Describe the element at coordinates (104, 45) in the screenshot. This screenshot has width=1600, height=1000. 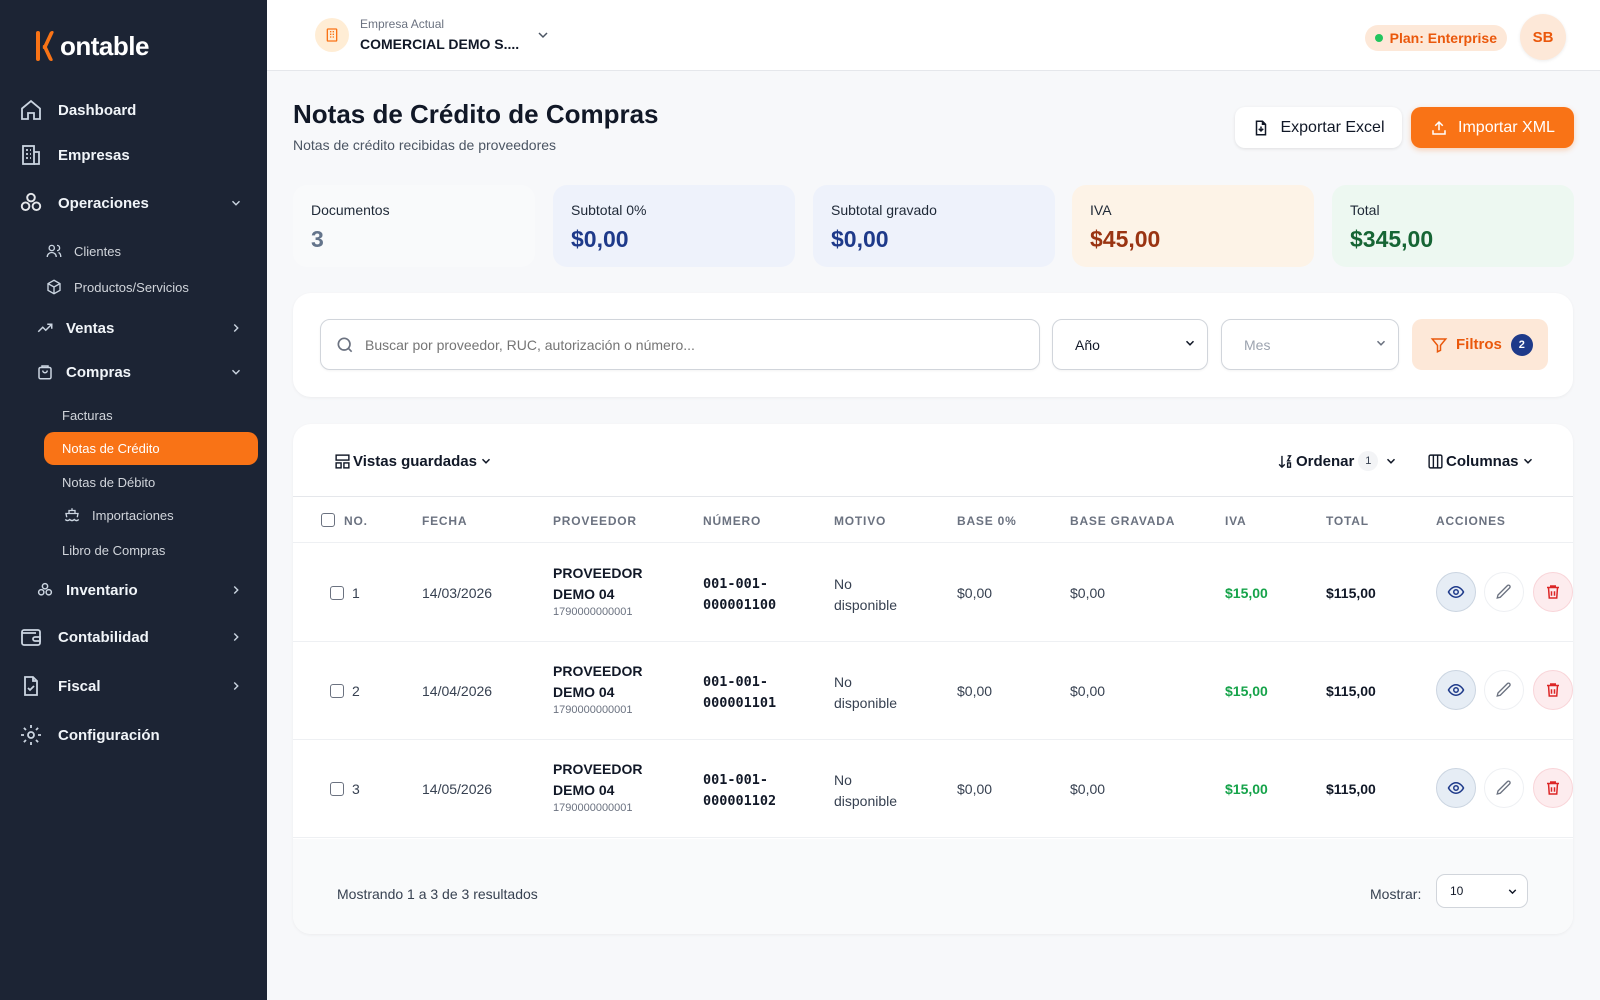
I see `logo-text: ontable` at that location.